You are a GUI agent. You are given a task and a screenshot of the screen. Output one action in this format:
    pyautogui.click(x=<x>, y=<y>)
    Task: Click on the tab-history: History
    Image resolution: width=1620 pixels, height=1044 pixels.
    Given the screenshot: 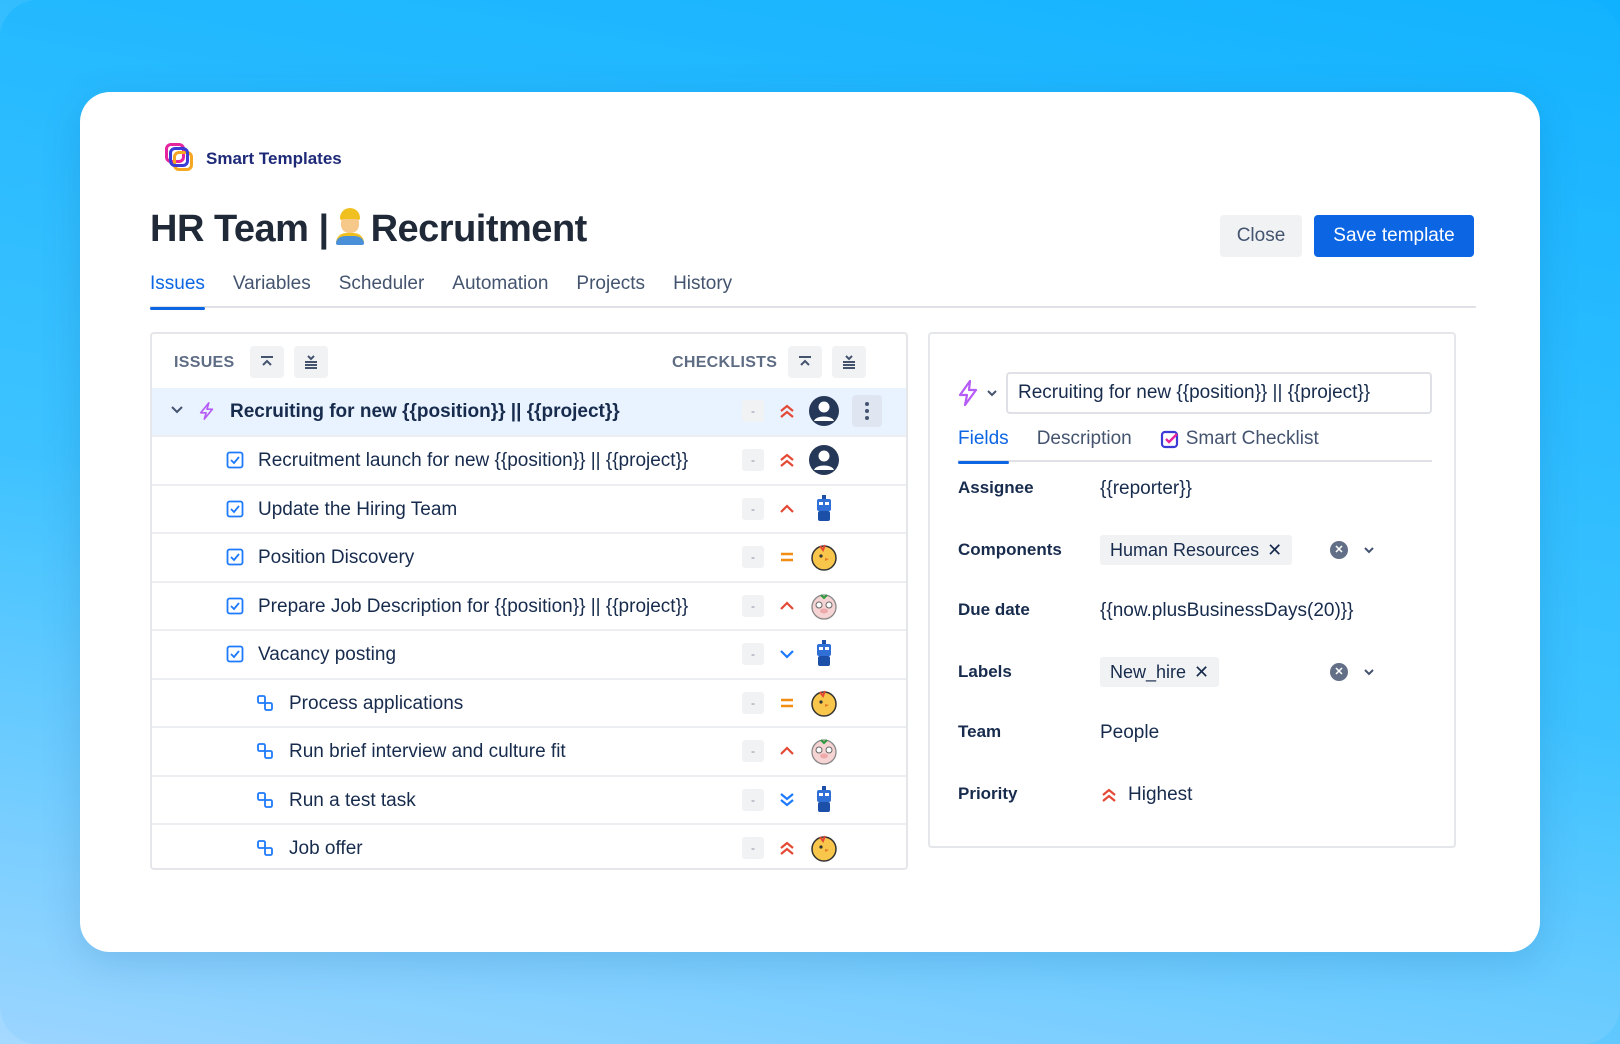 What is the action you would take?
    pyautogui.click(x=702, y=290)
    